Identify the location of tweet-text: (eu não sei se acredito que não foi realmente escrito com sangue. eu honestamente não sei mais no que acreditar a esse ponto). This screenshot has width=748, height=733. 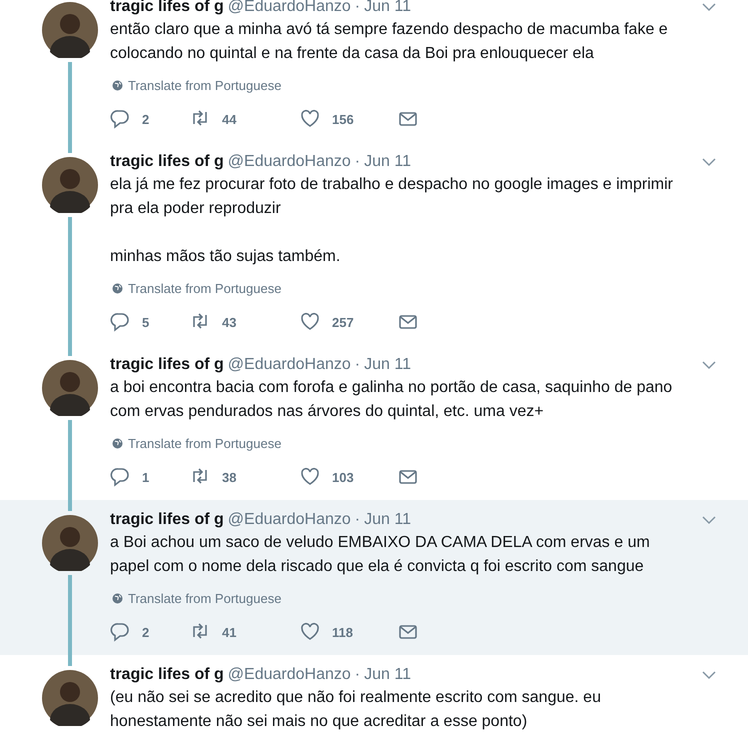
(356, 710).